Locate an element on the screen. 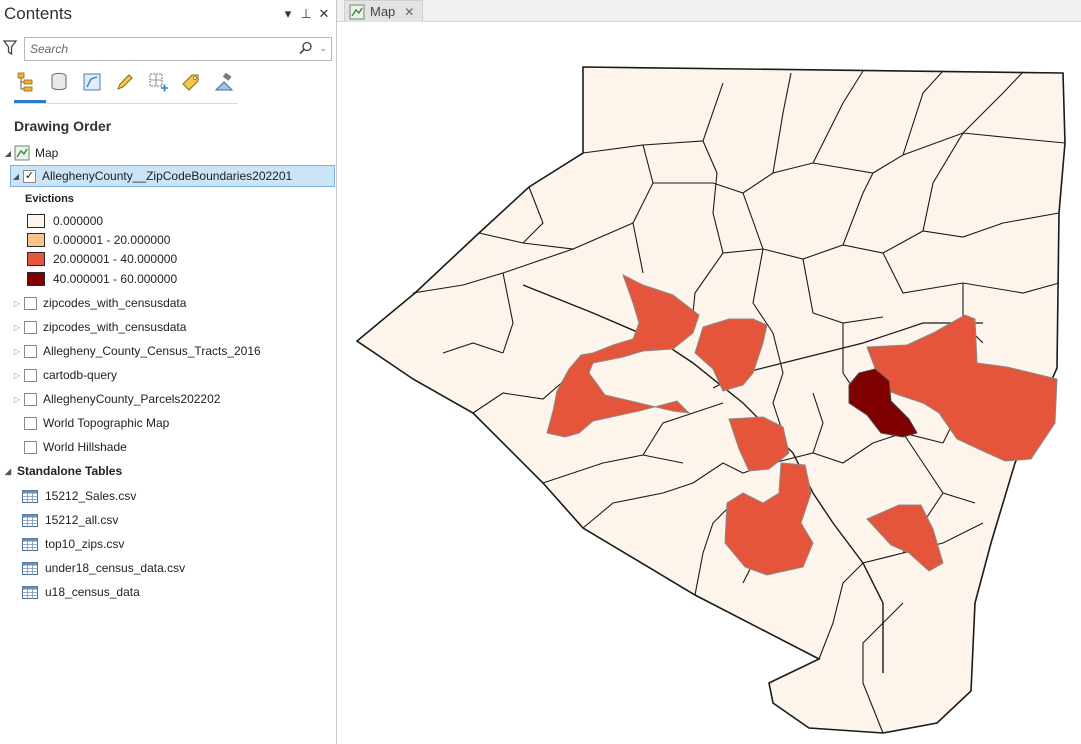  table-name: 15212_Sales.csv is located at coordinates (91, 496).